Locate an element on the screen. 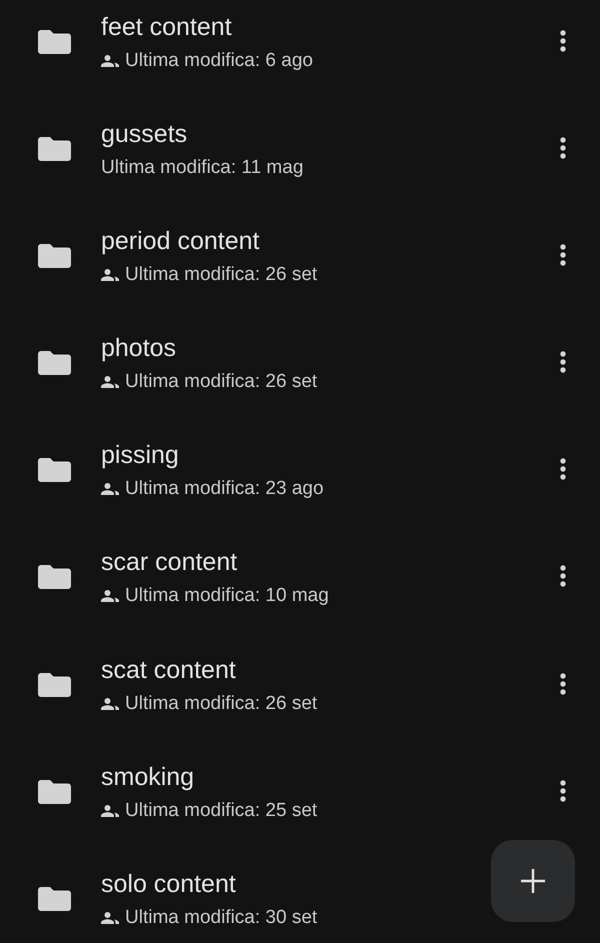 This screenshot has height=943, width=600. last-modified-text: Ultima modifica: 10 mag is located at coordinates (227, 596).